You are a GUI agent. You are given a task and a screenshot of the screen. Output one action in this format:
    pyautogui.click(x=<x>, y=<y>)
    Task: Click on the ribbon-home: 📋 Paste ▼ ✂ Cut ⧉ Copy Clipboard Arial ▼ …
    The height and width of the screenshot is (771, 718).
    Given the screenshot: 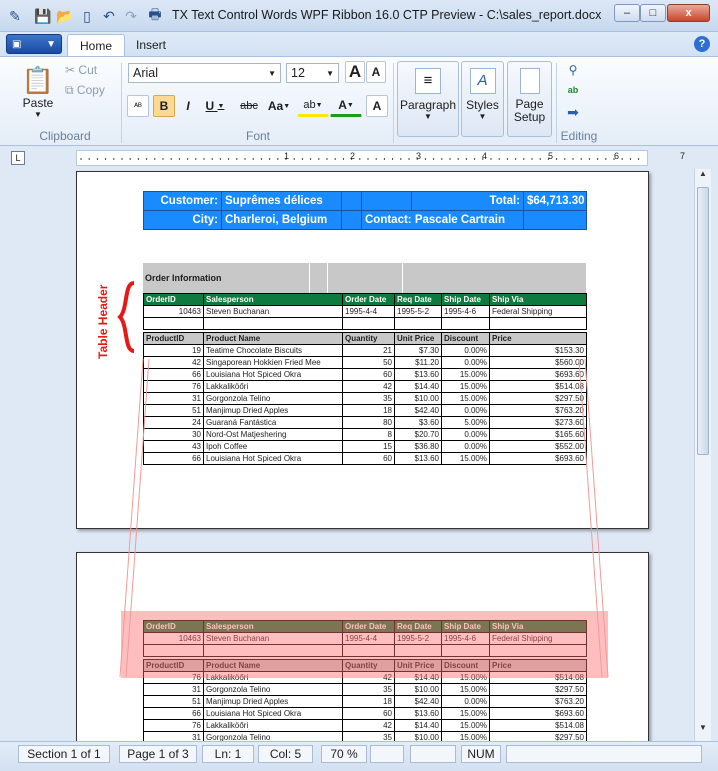 What is the action you would take?
    pyautogui.click(x=359, y=101)
    